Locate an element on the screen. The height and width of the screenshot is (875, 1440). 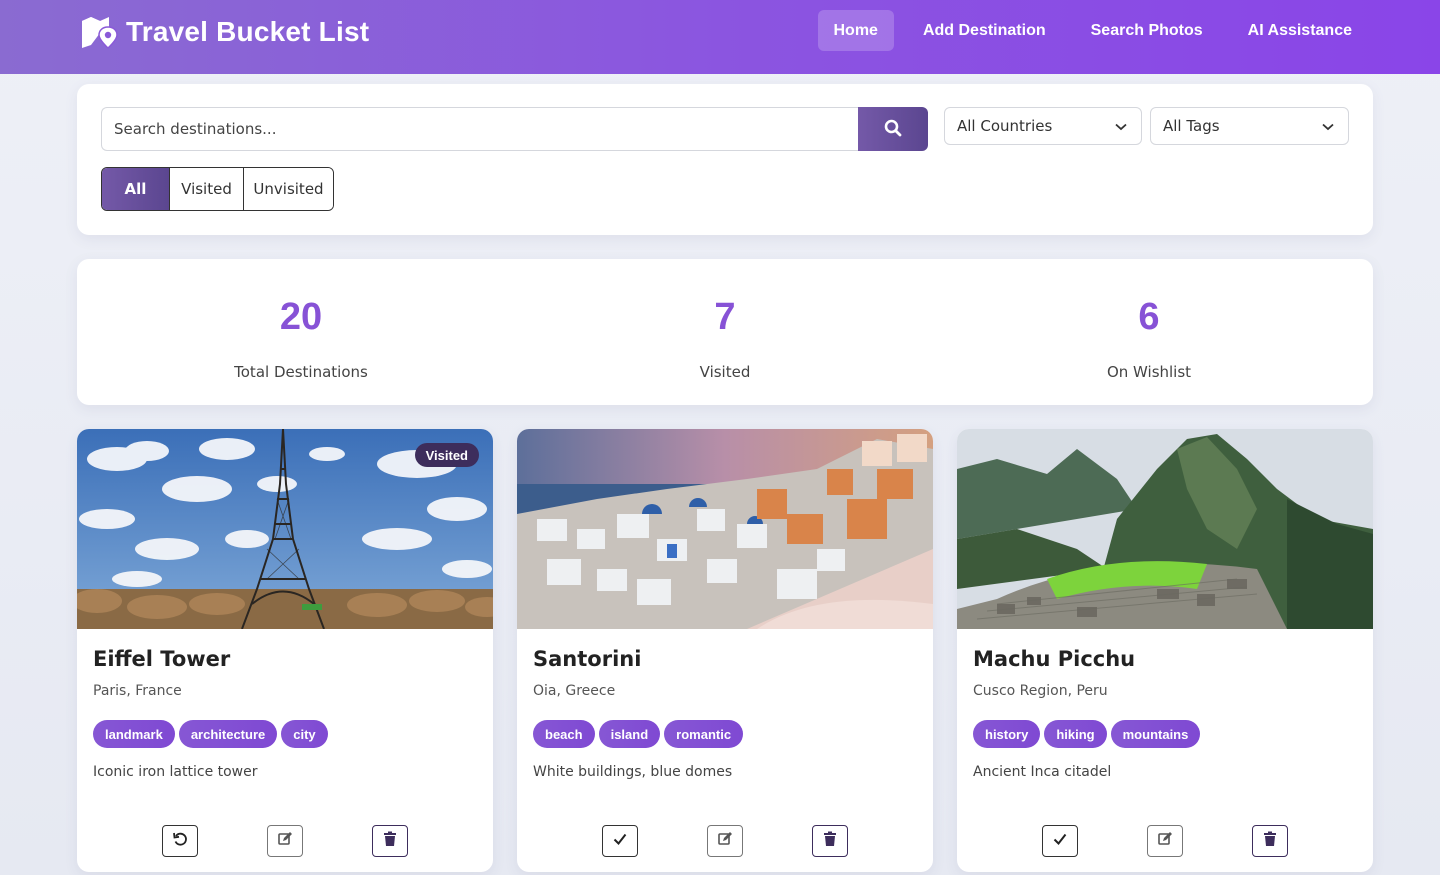
map-marker-icon is located at coordinates (99, 32).